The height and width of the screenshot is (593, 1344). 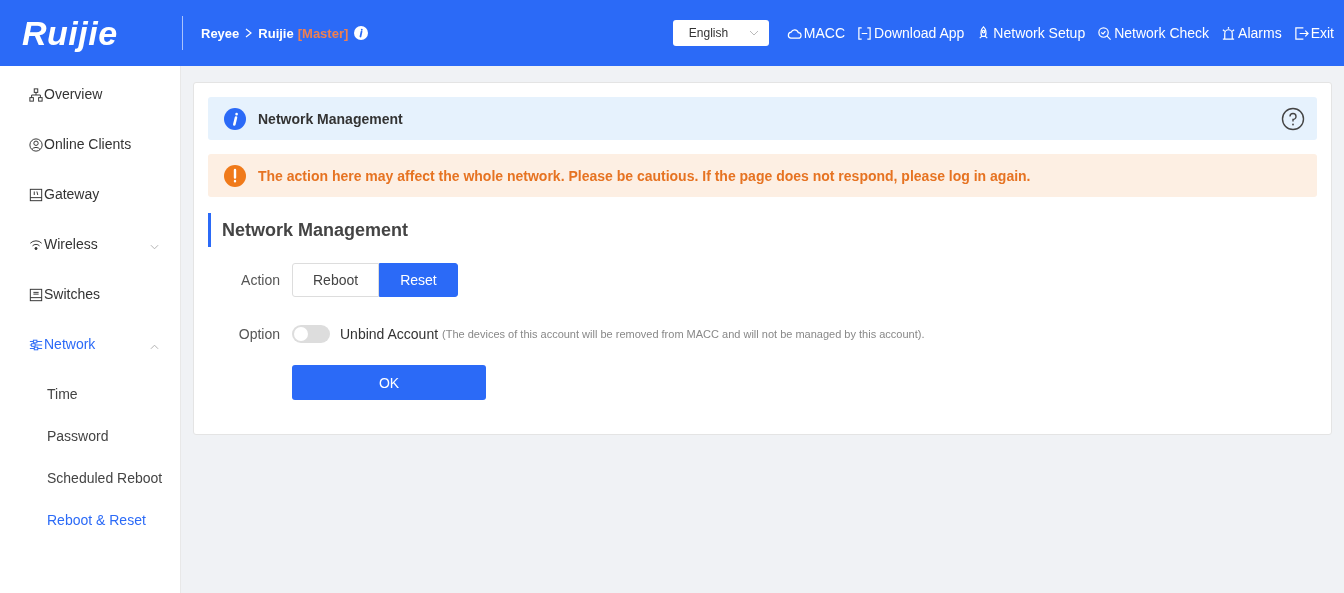 What do you see at coordinates (36, 245) in the screenshot?
I see `wifi-icon` at bounding box center [36, 245].